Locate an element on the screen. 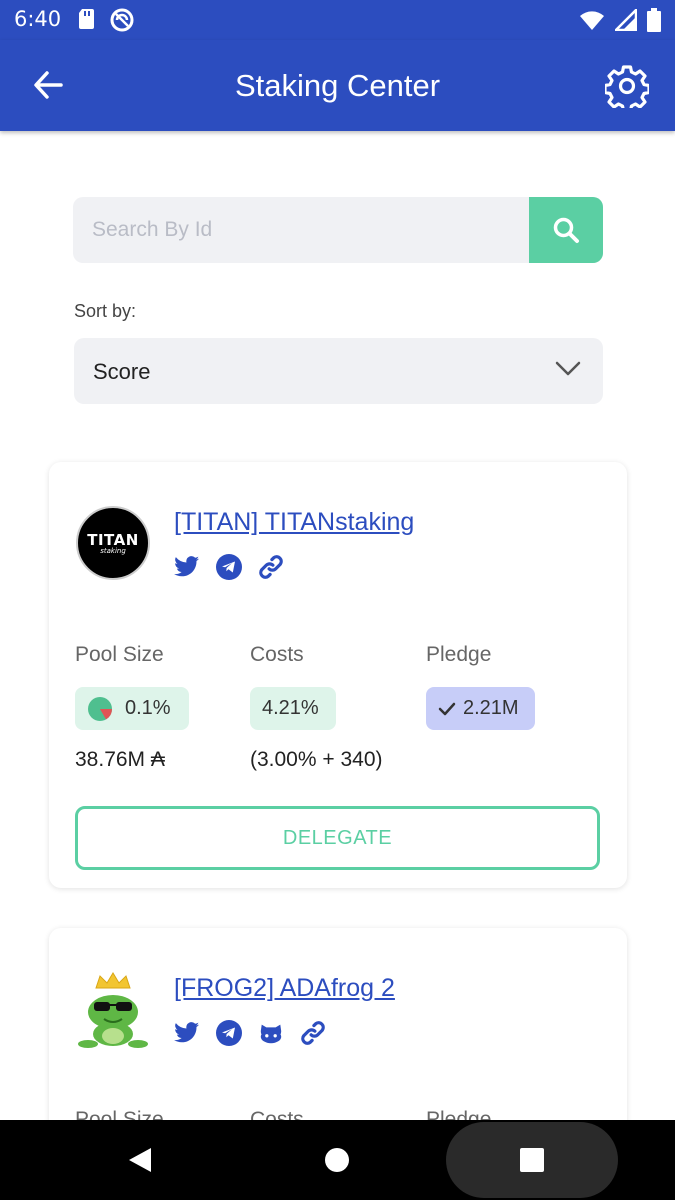 This screenshot has width=675, height=1200. recents-square-icon is located at coordinates (532, 1160).